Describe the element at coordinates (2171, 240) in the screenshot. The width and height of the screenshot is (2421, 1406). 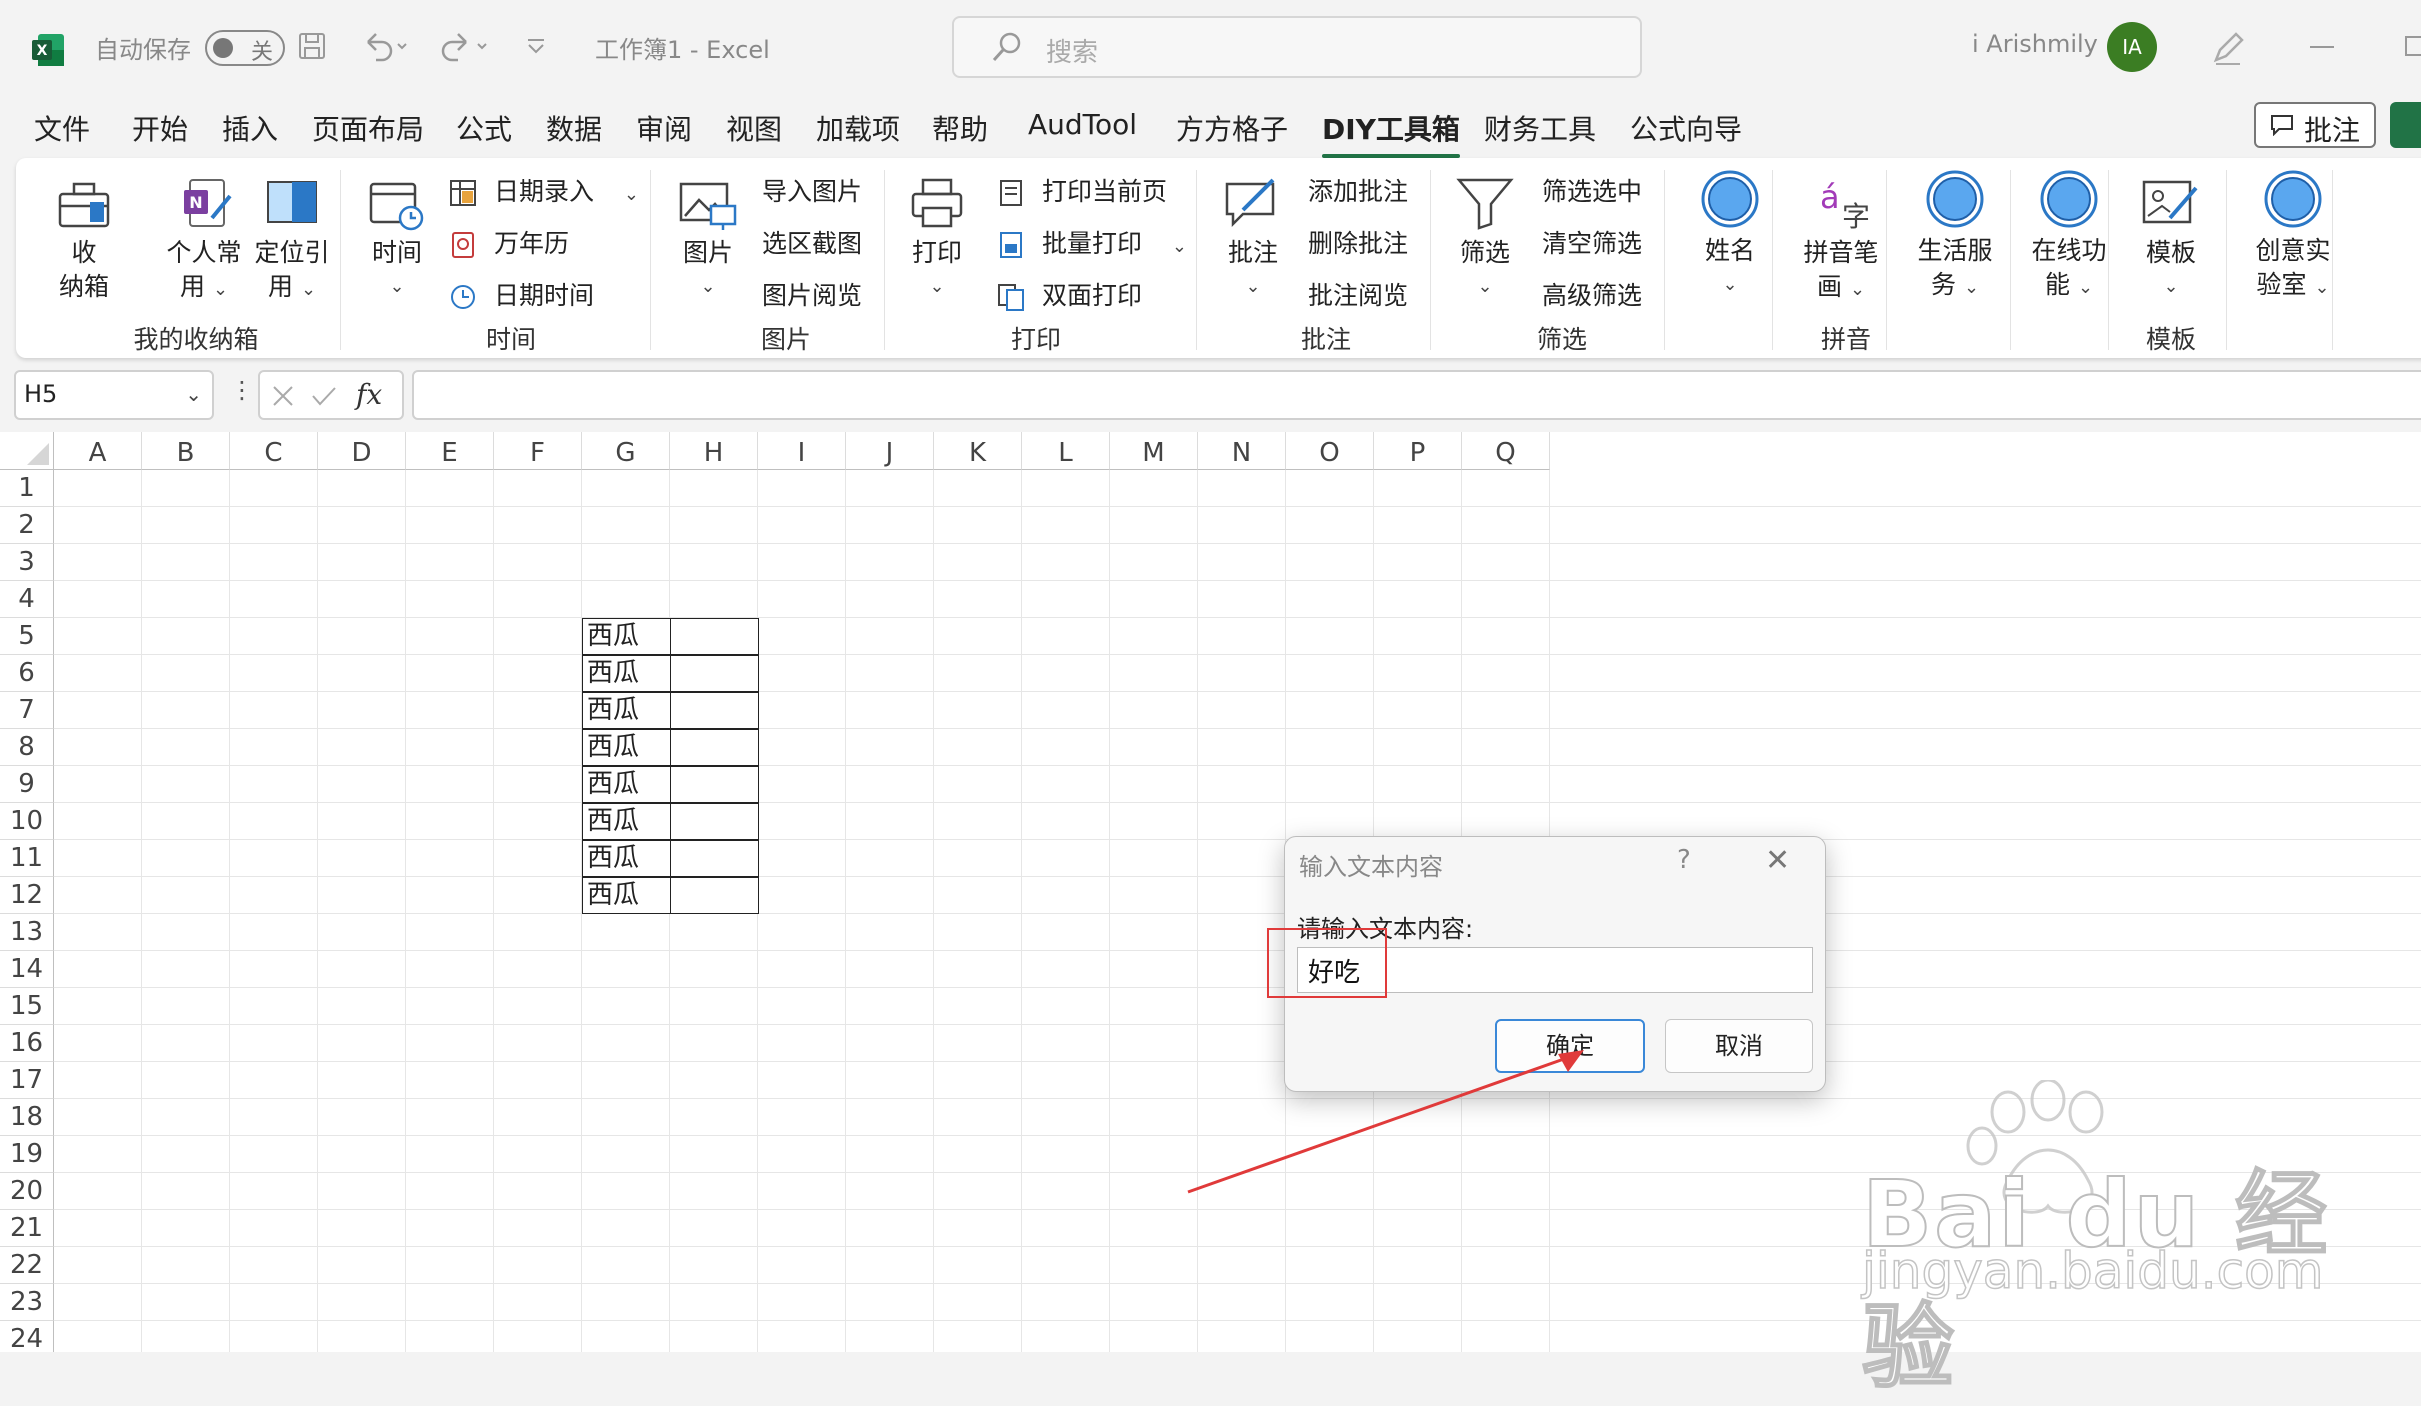
I see `template-button: 模板 ⌄` at that location.